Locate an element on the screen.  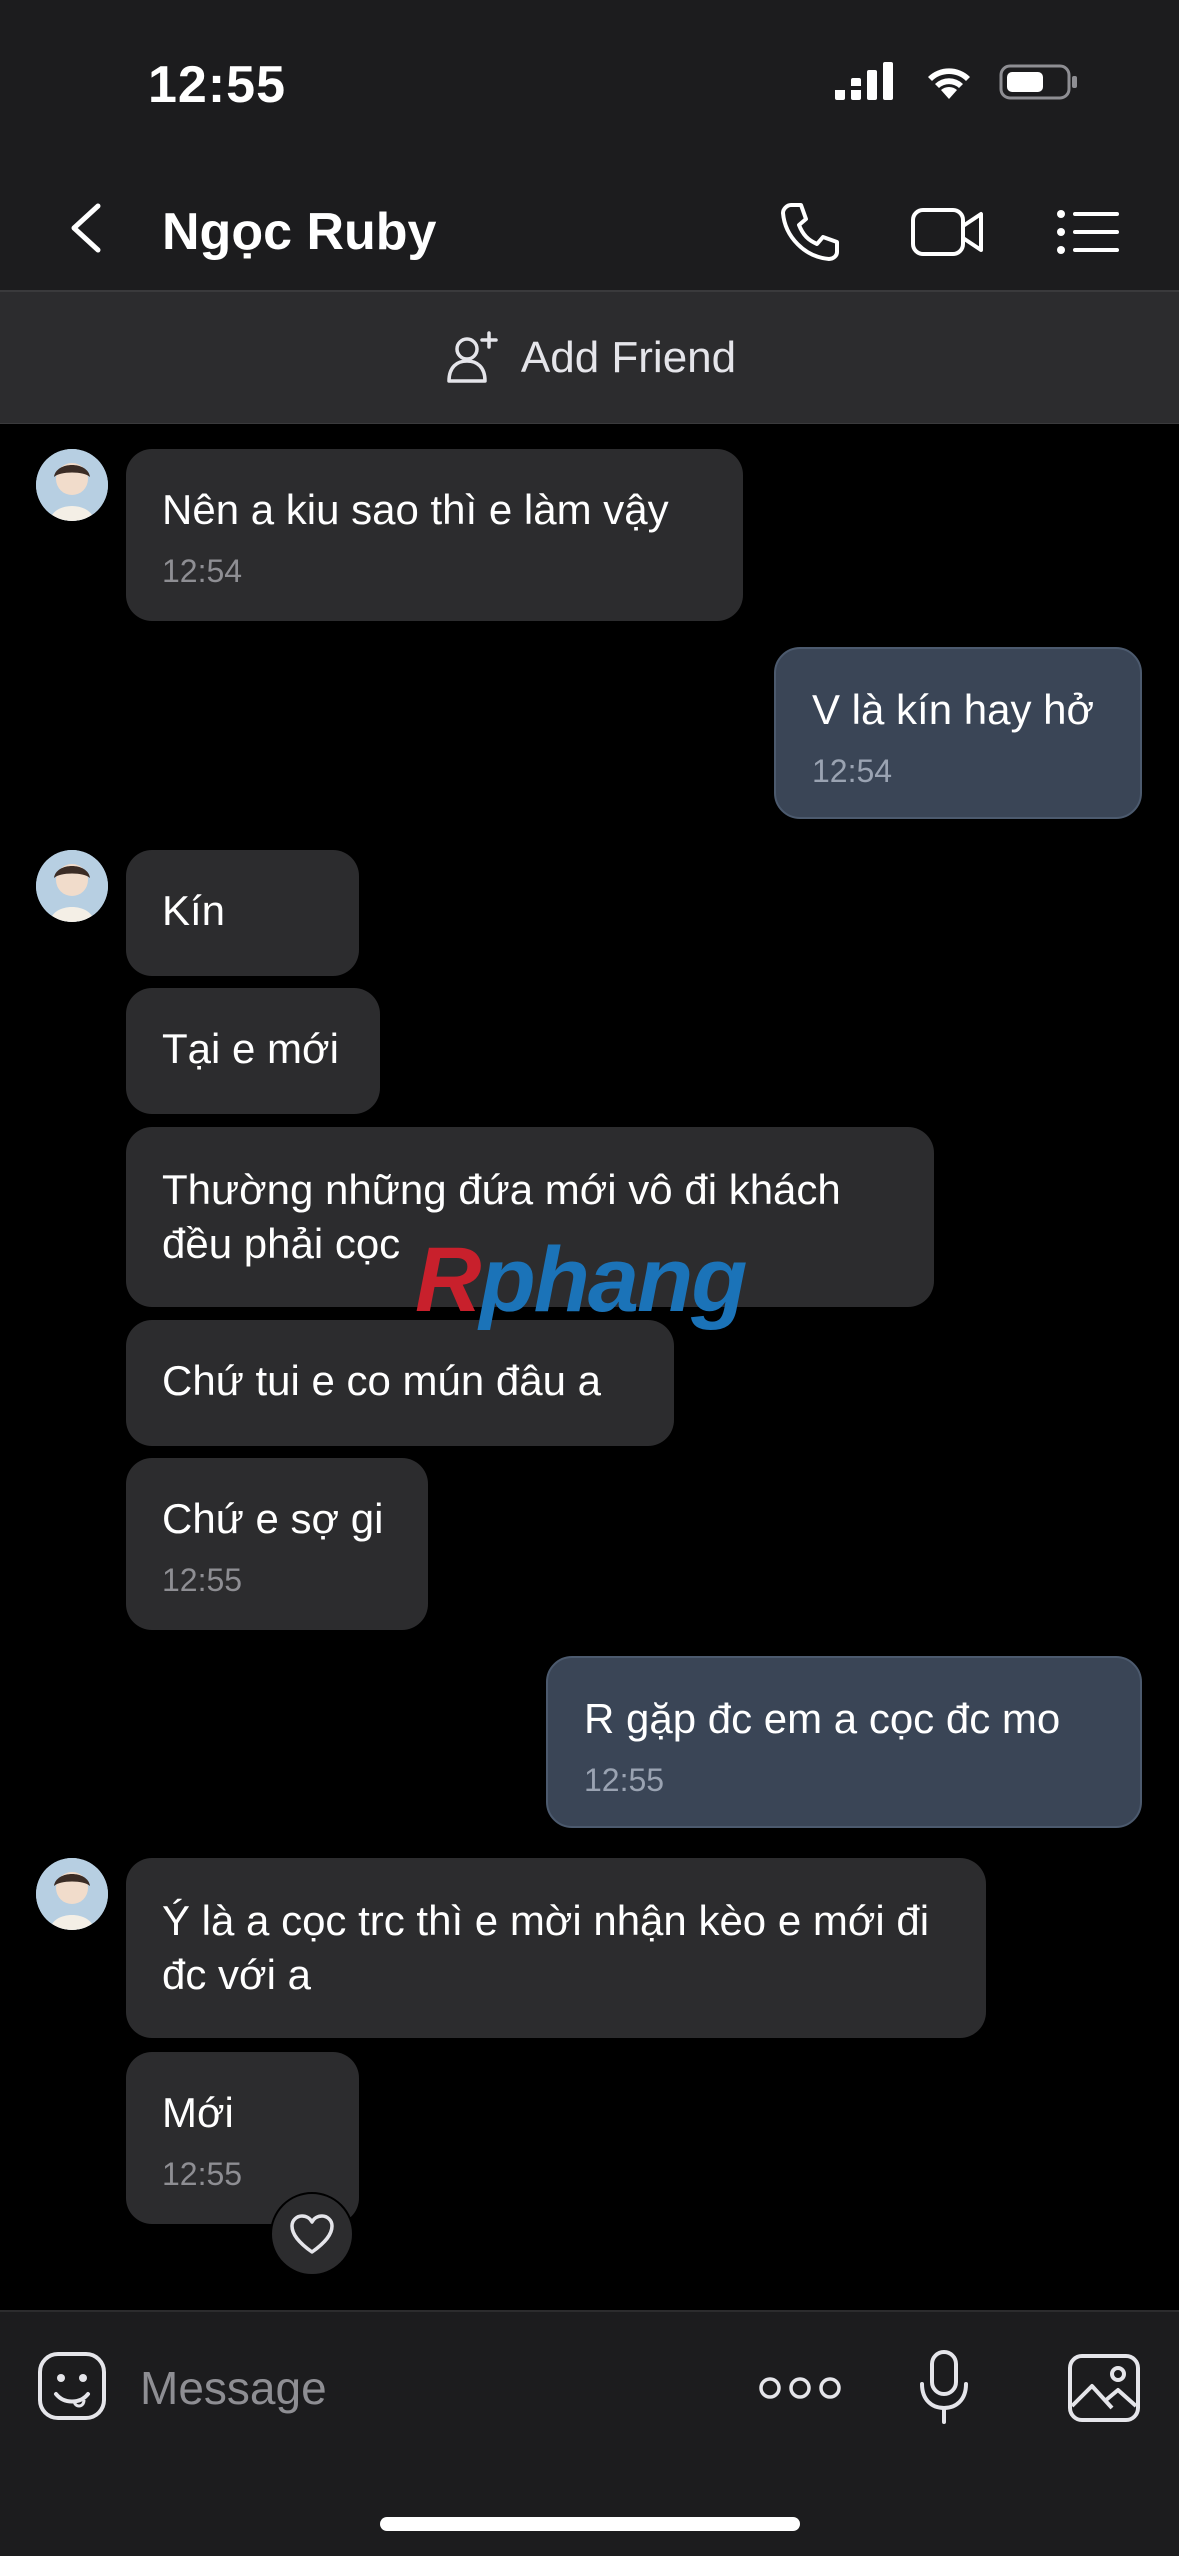
heart-icon is located at coordinates (312, 2234).